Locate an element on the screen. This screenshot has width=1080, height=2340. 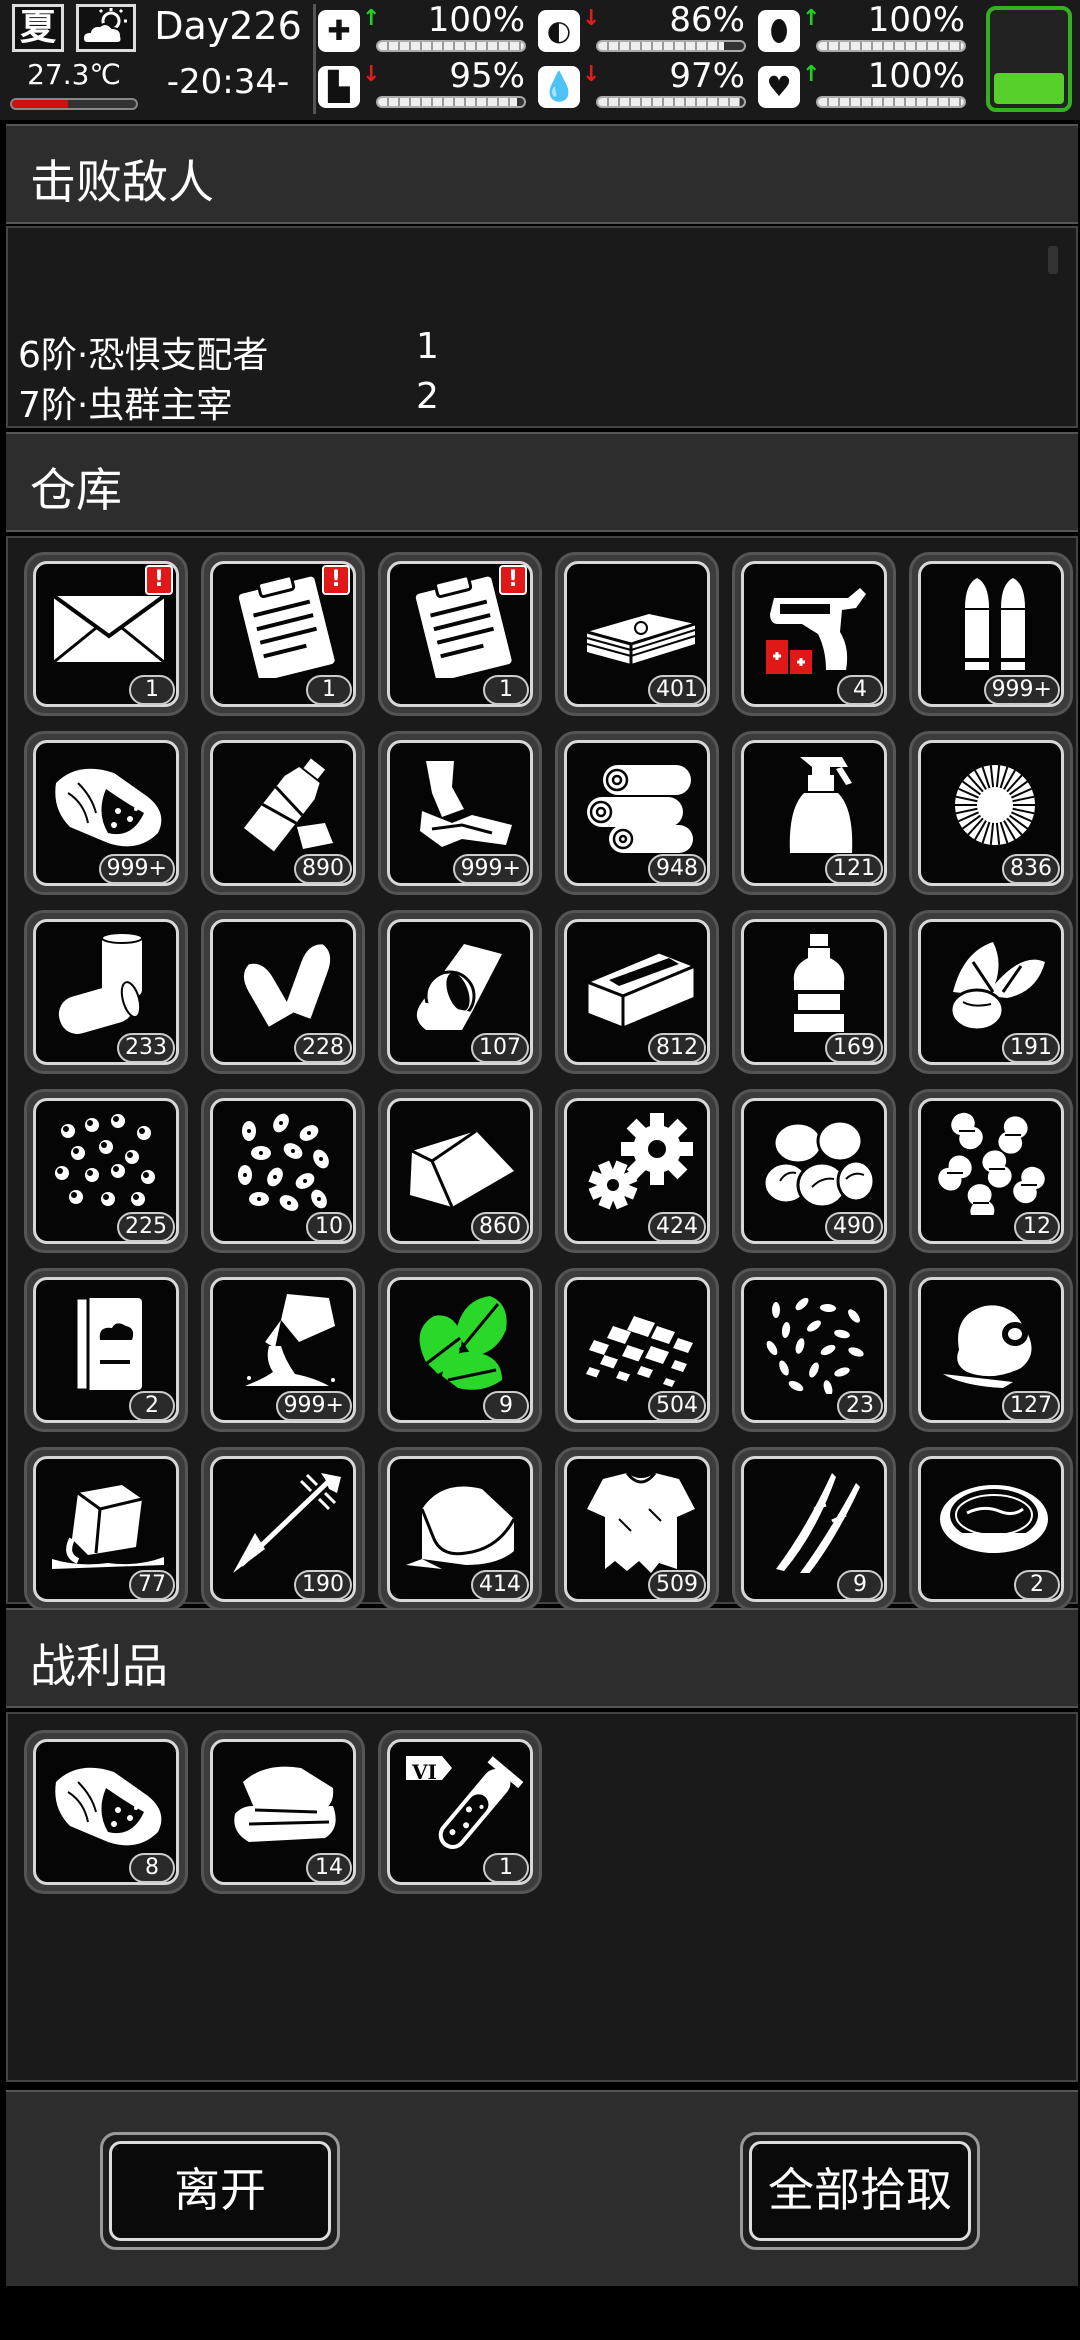
item-slot: 4 is located at coordinates (814, 634).